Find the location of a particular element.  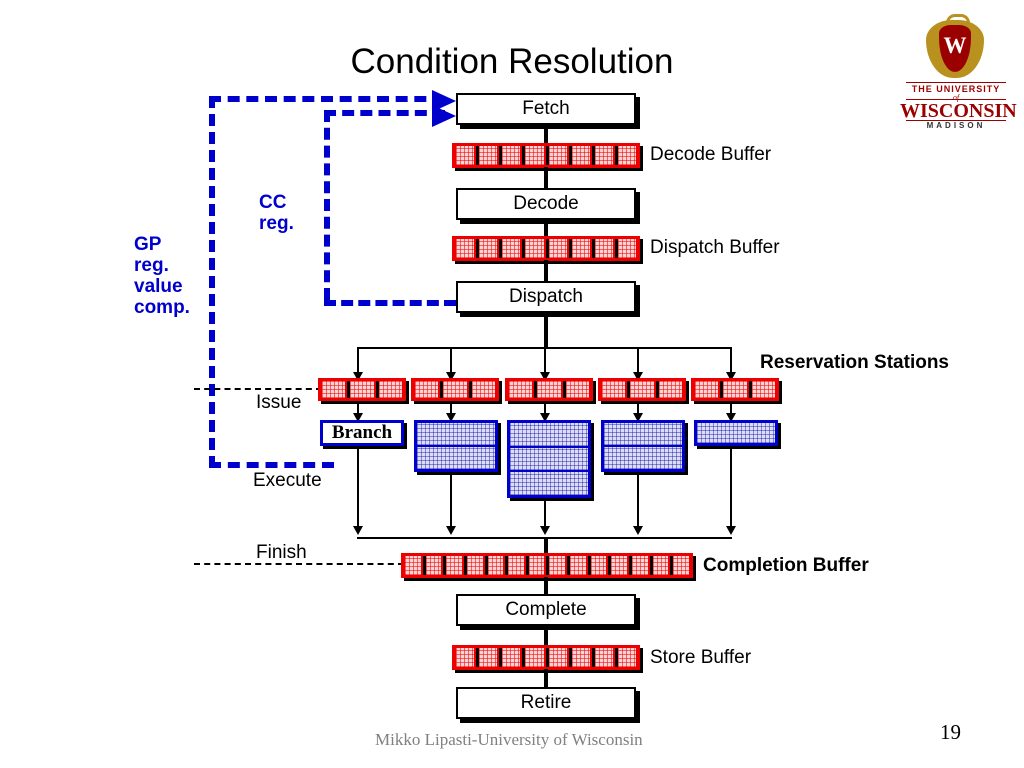

fu2-to-finish-bus is located at coordinates (451, 500).